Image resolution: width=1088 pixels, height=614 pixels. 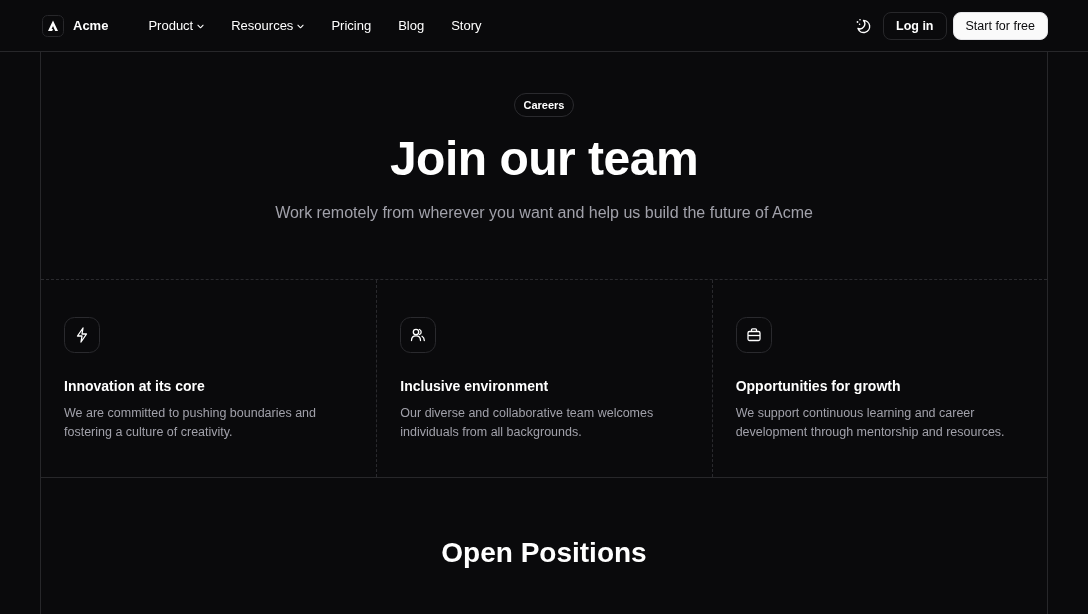 I want to click on feature-title: Innovation at its core, so click(x=135, y=386).